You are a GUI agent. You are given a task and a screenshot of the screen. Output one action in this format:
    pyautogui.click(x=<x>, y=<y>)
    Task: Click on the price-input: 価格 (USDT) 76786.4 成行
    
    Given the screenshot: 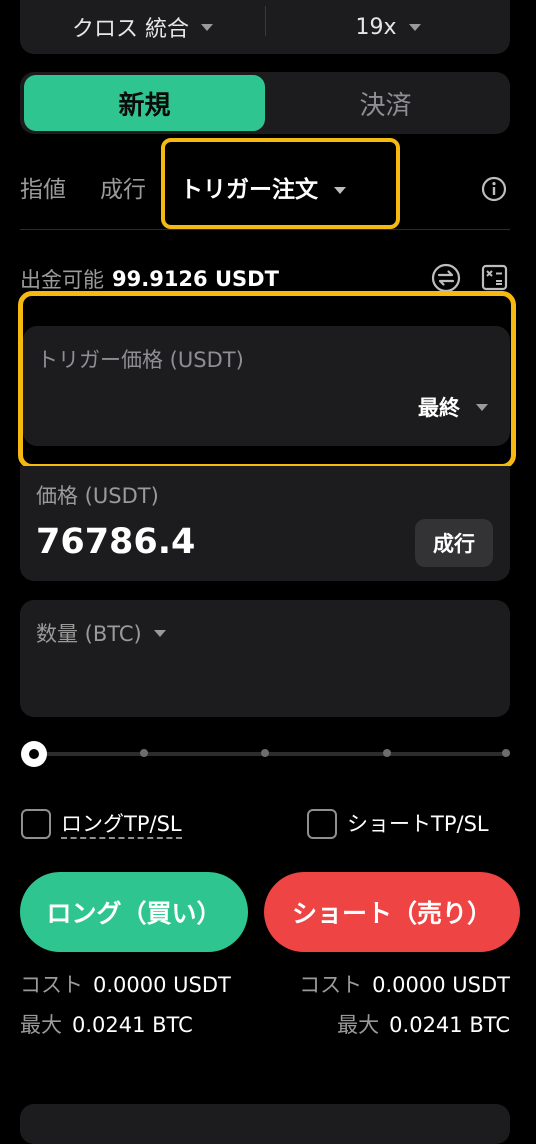 What is the action you would take?
    pyautogui.click(x=265, y=523)
    